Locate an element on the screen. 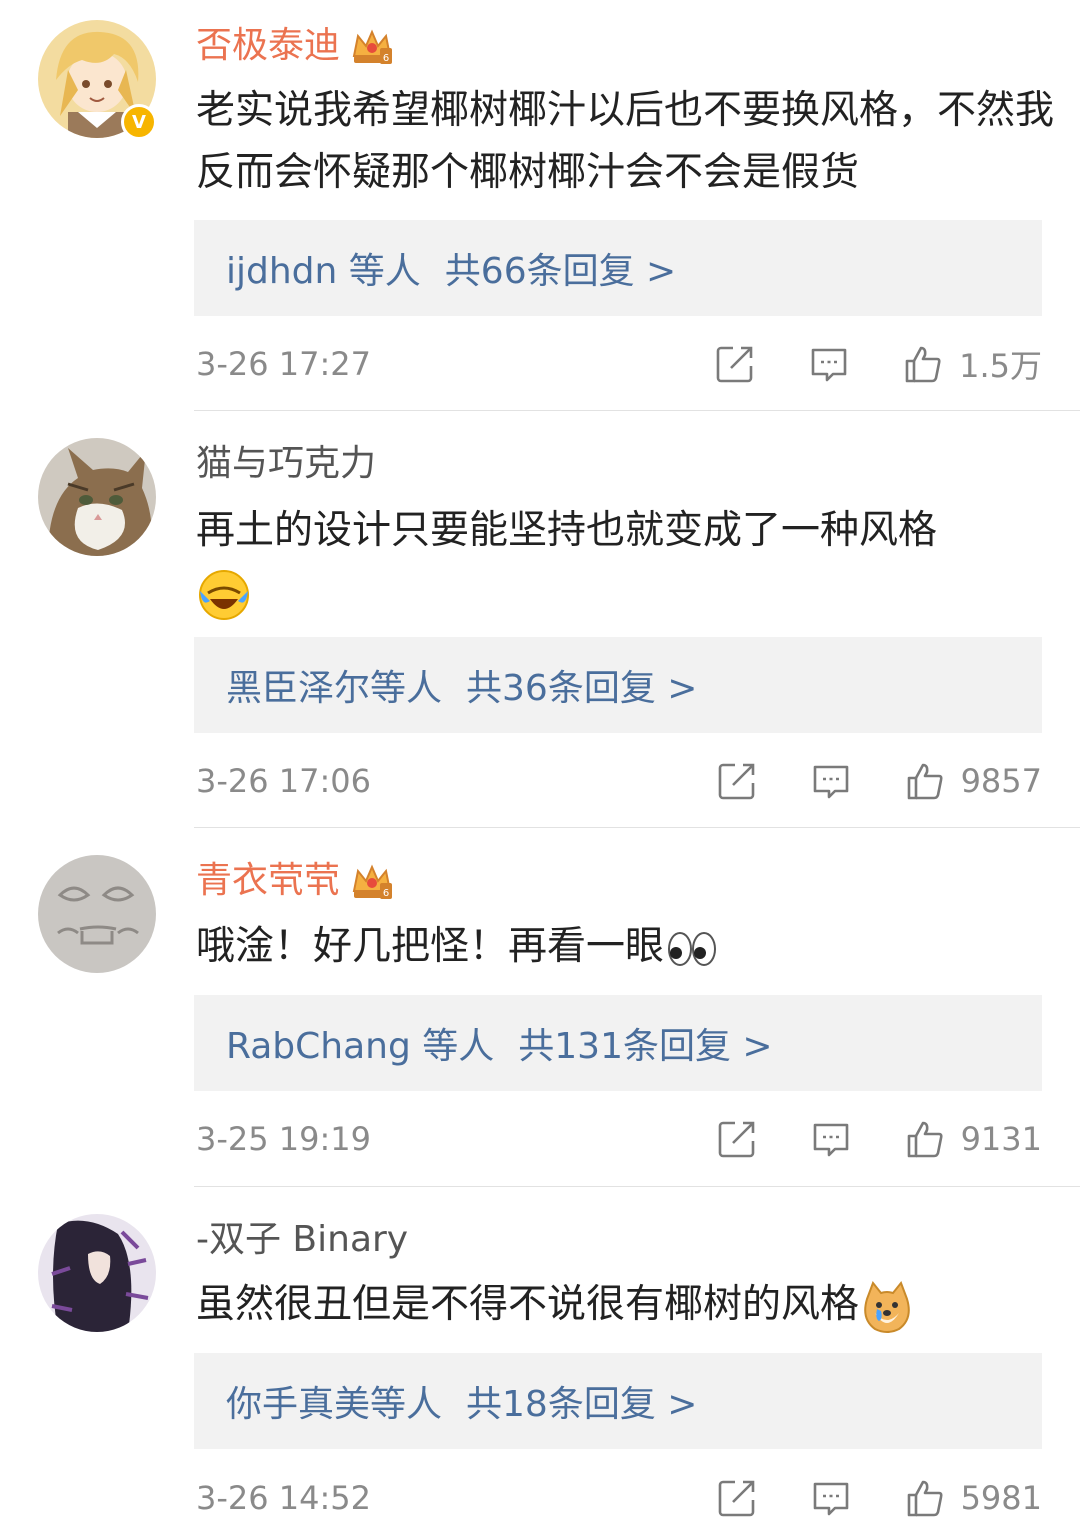 The height and width of the screenshot is (1528, 1080). reply-count-link: 共18条回复 > is located at coordinates (581, 1401).